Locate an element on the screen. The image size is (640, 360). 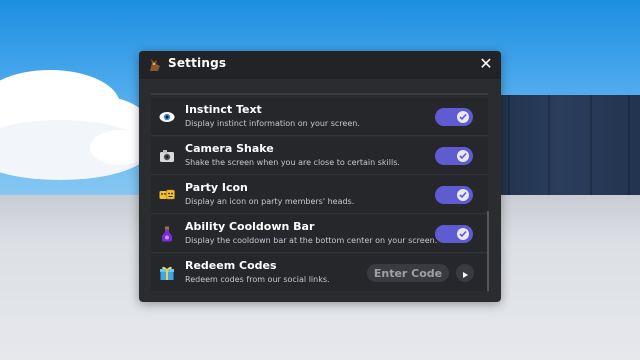
setting-title: Instinct Text is located at coordinates (223, 109).